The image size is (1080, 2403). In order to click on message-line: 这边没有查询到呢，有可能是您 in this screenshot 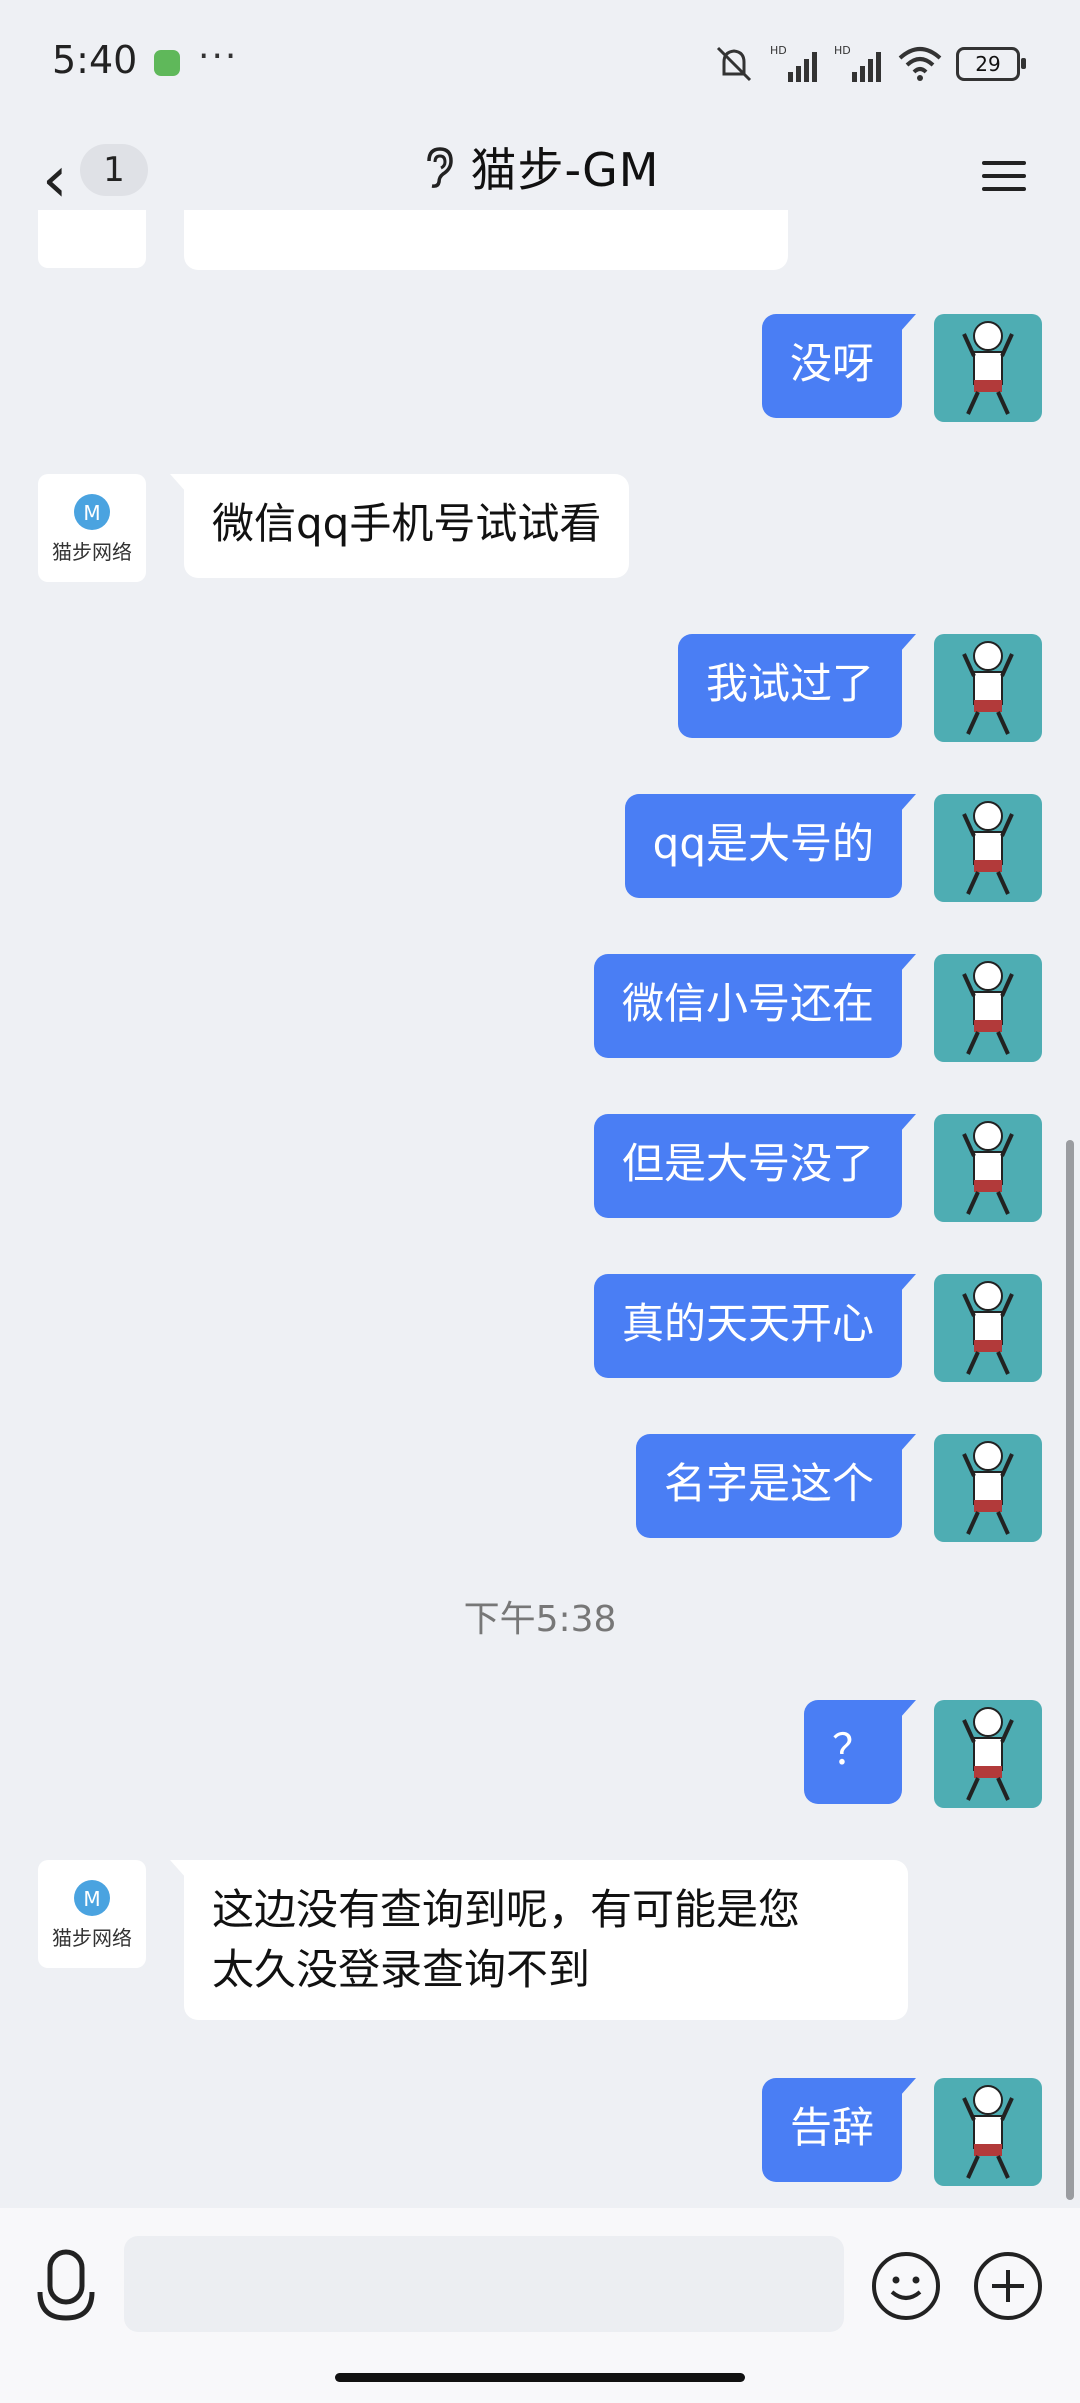, I will do `click(506, 1909)`.